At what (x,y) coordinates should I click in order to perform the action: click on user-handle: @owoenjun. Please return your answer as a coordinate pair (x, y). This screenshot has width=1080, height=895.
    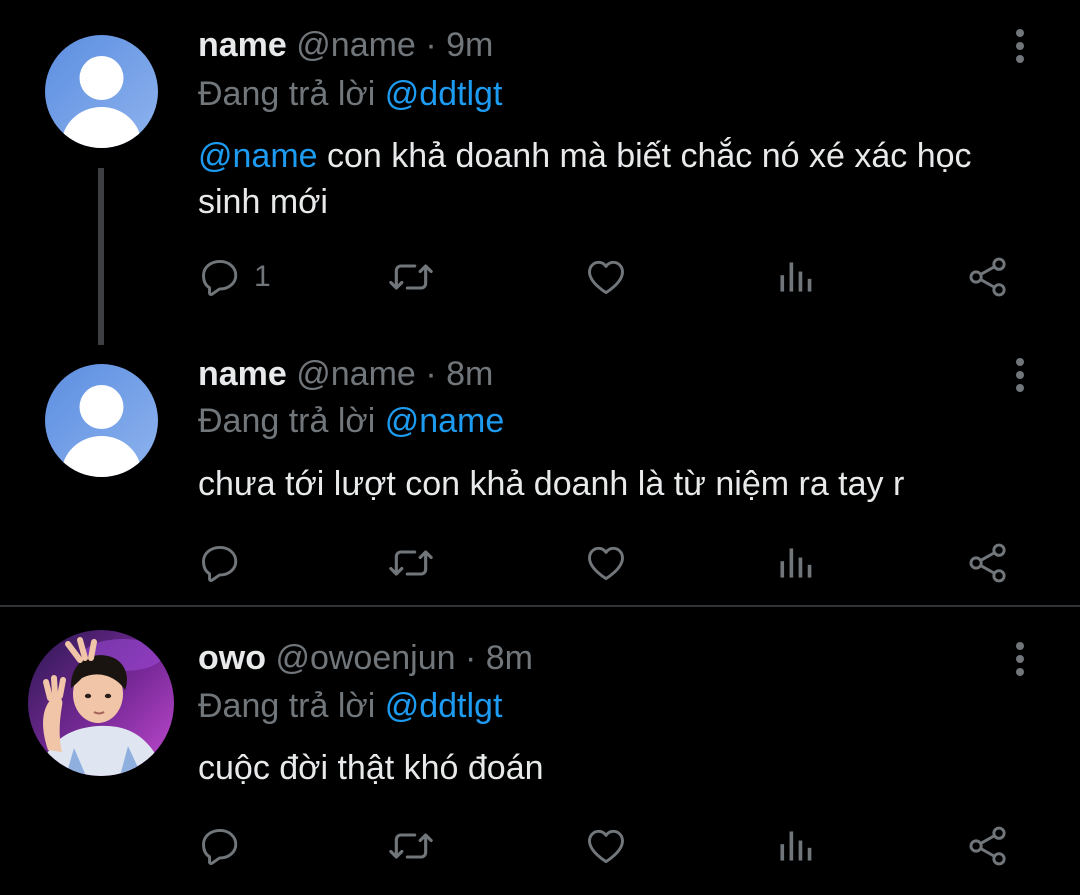
    Looking at the image, I should click on (365, 658).